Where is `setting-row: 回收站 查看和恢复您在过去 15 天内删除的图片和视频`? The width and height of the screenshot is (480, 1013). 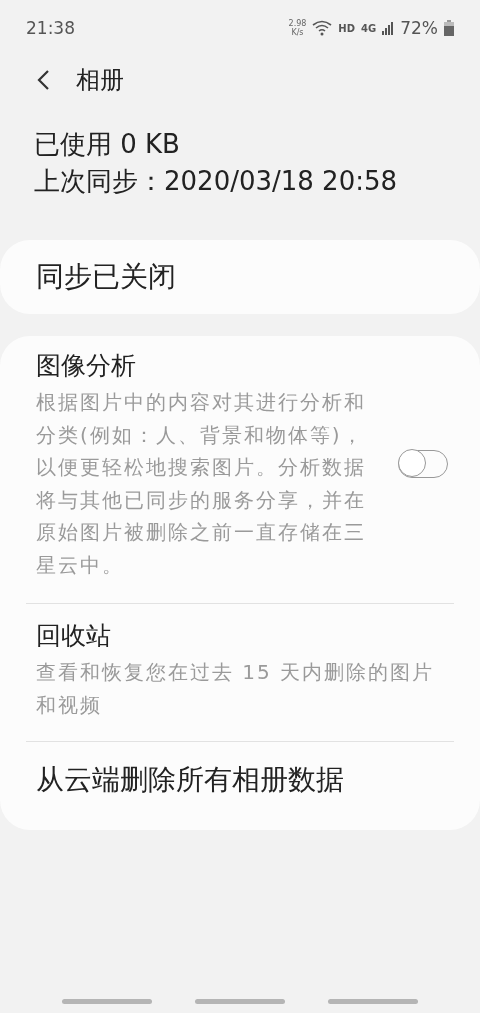
setting-row: 回收站 查看和恢复您在过去 15 天内删除的图片和视频 is located at coordinates (240, 672).